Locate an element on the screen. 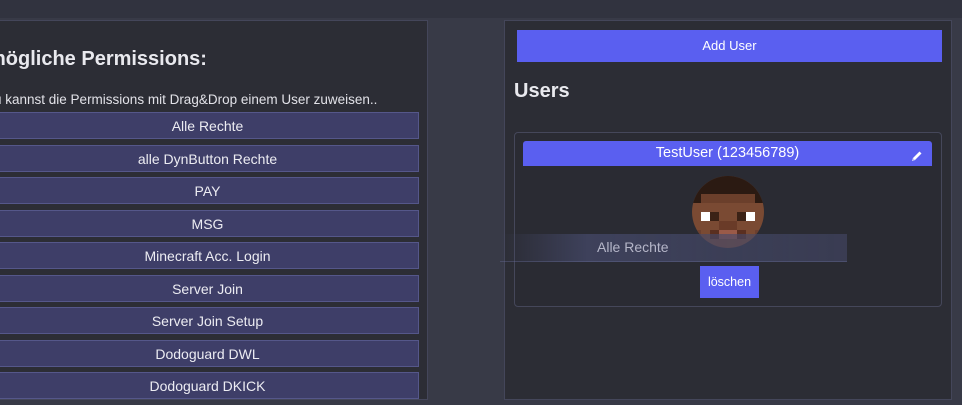 The height and width of the screenshot is (405, 962). user-name: TestUser (123456789) is located at coordinates (727, 153).